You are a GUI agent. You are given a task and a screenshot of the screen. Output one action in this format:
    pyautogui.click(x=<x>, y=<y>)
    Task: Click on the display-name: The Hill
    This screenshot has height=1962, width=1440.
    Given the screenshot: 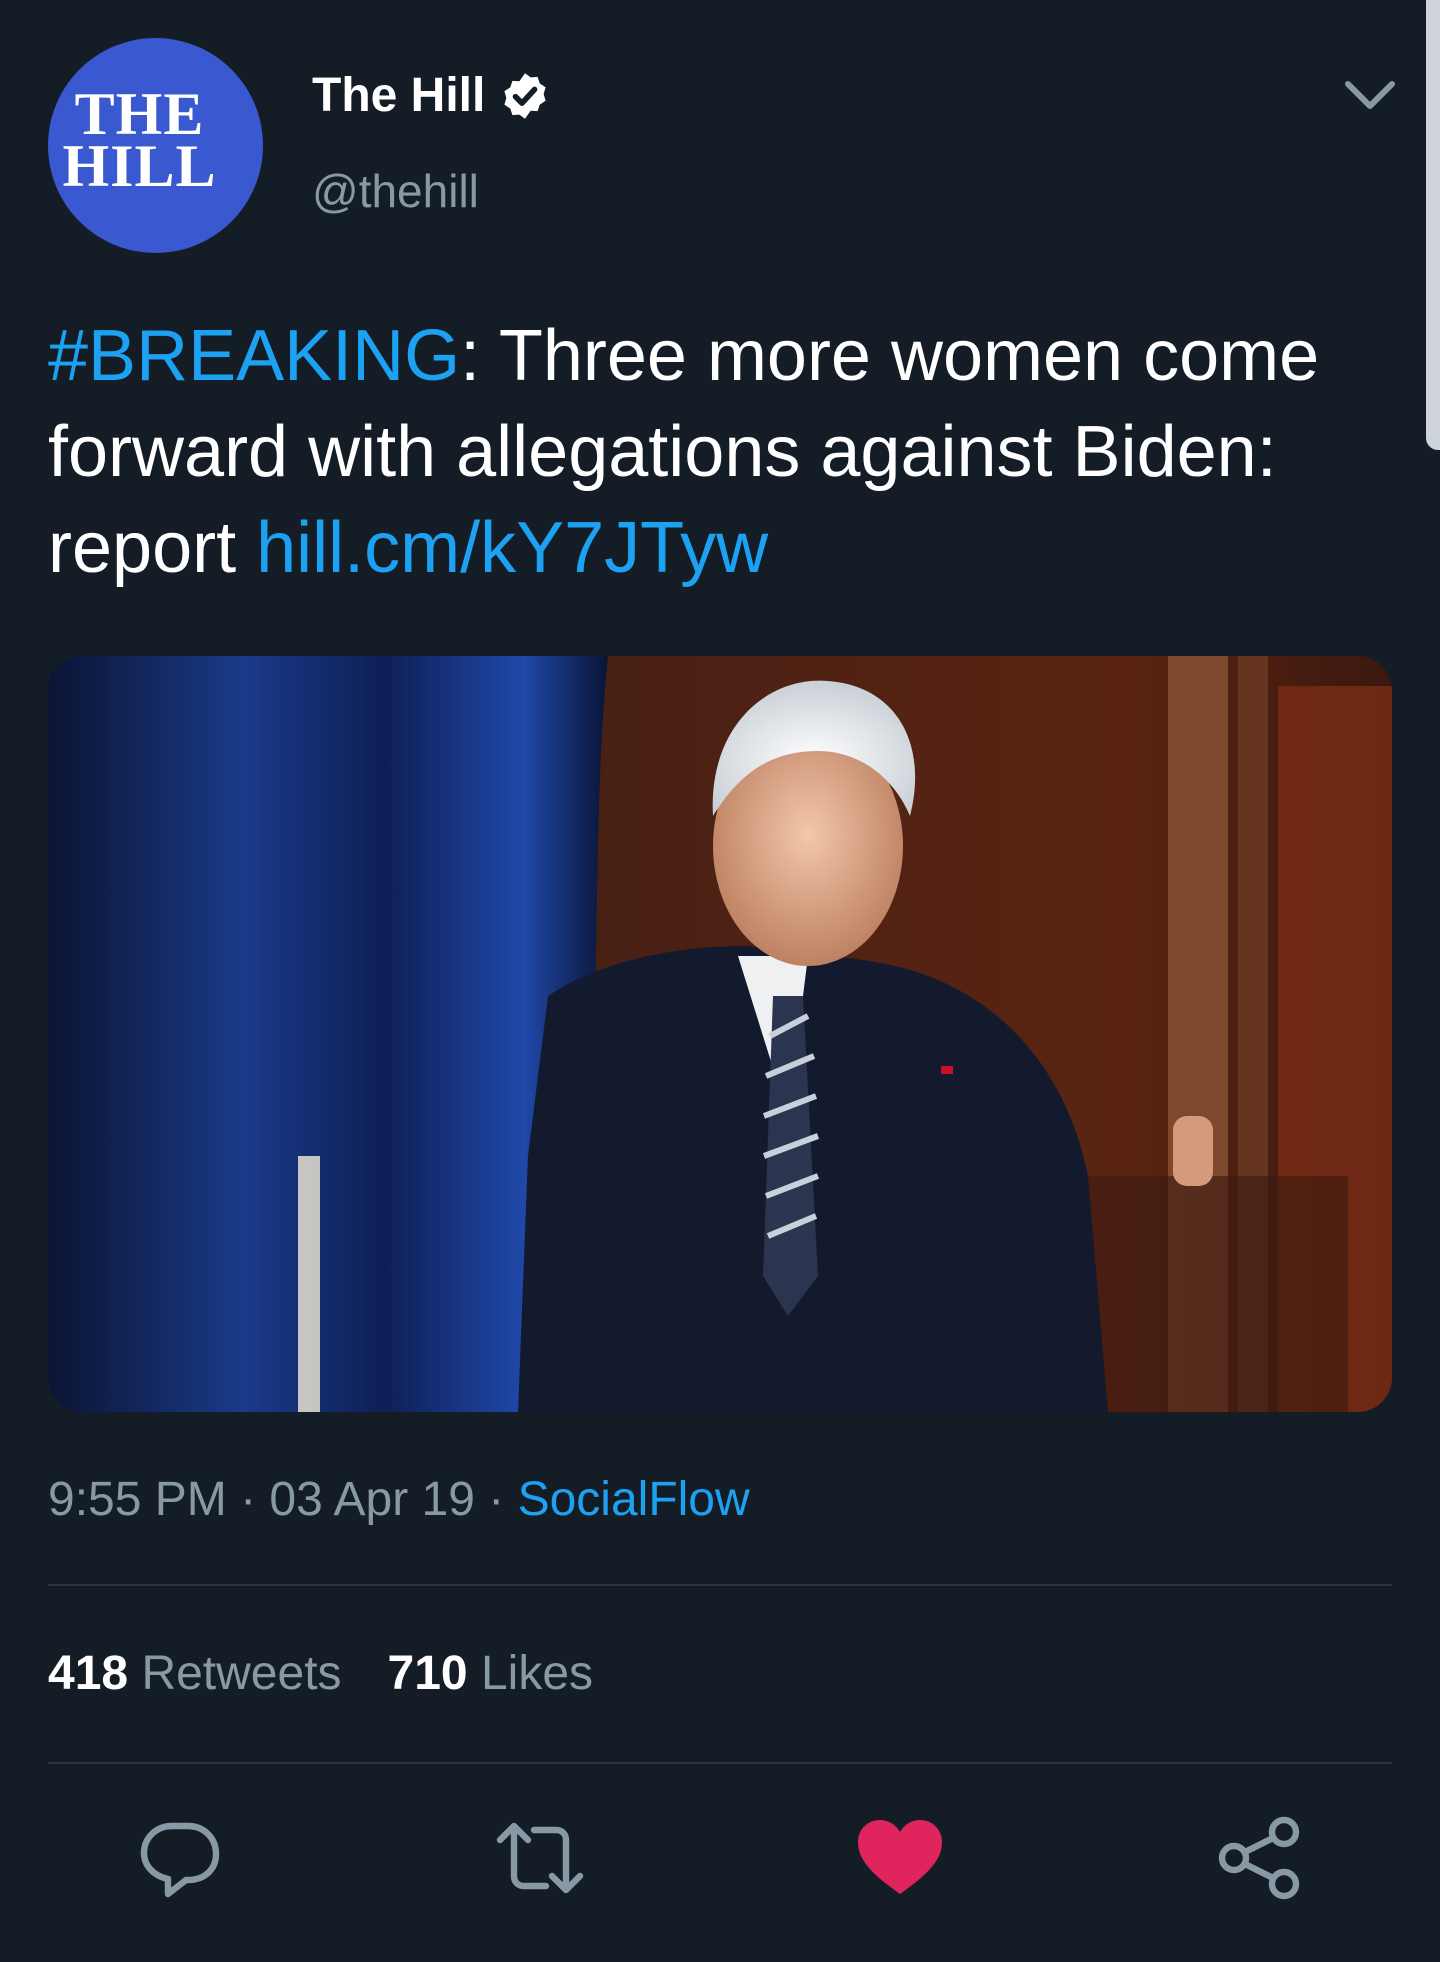 What is the action you would take?
    pyautogui.click(x=398, y=95)
    